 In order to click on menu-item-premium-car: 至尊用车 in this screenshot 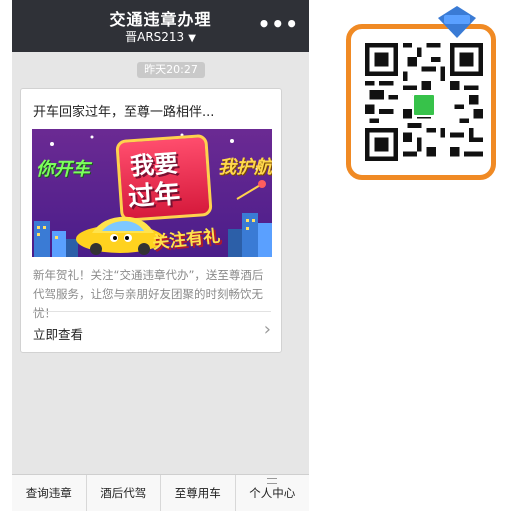, I will do `click(197, 493)`.